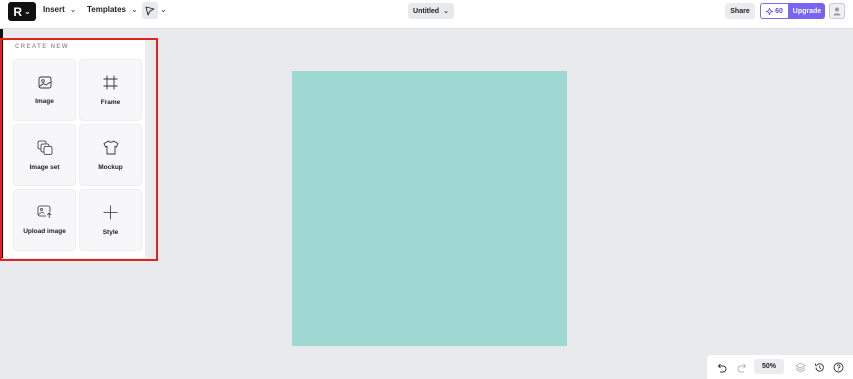  I want to click on history-button, so click(819, 367).